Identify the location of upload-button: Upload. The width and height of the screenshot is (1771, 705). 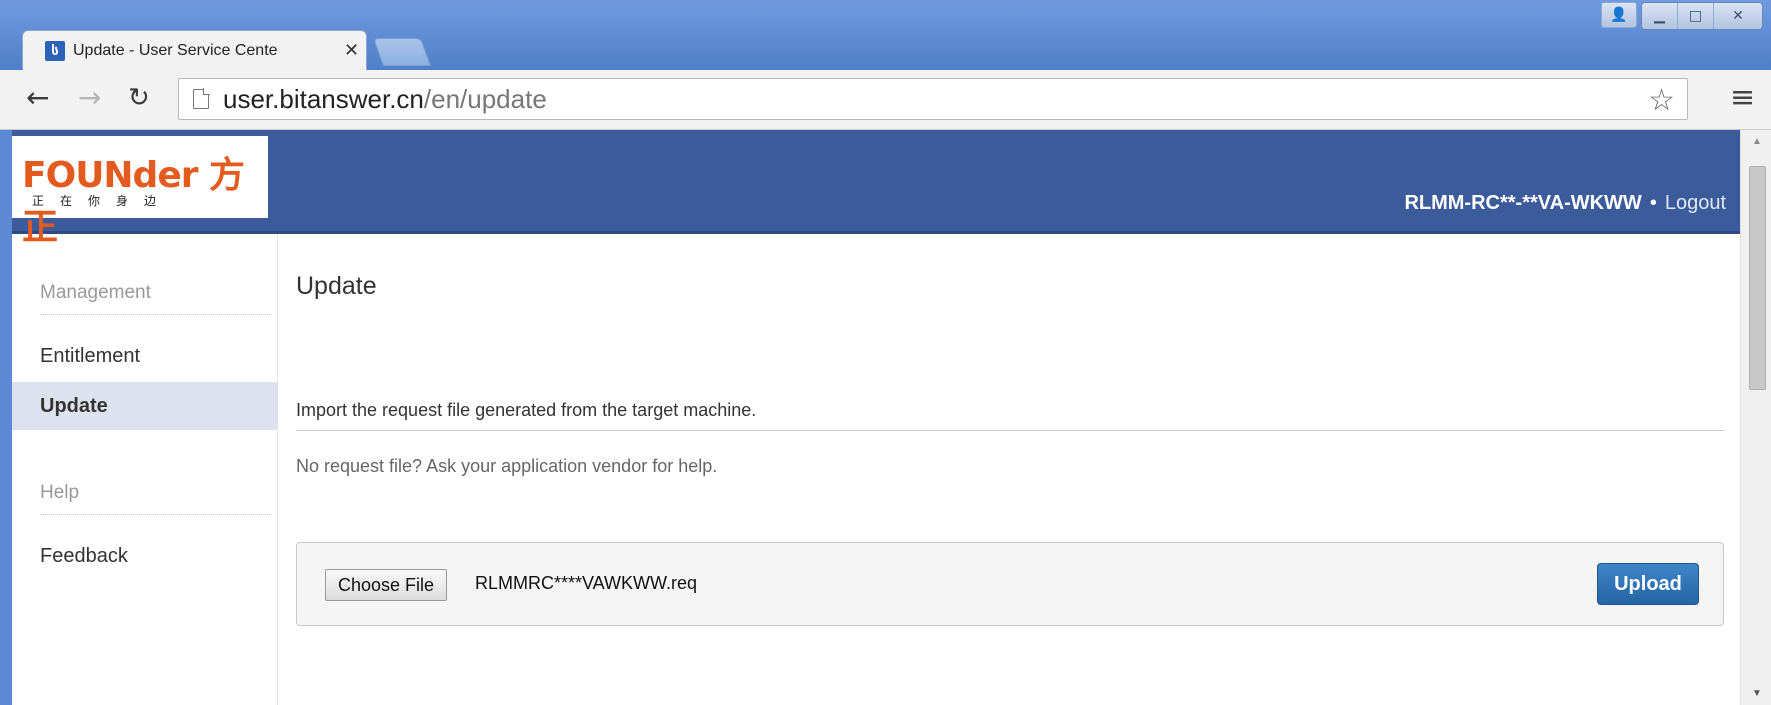
(1648, 584).